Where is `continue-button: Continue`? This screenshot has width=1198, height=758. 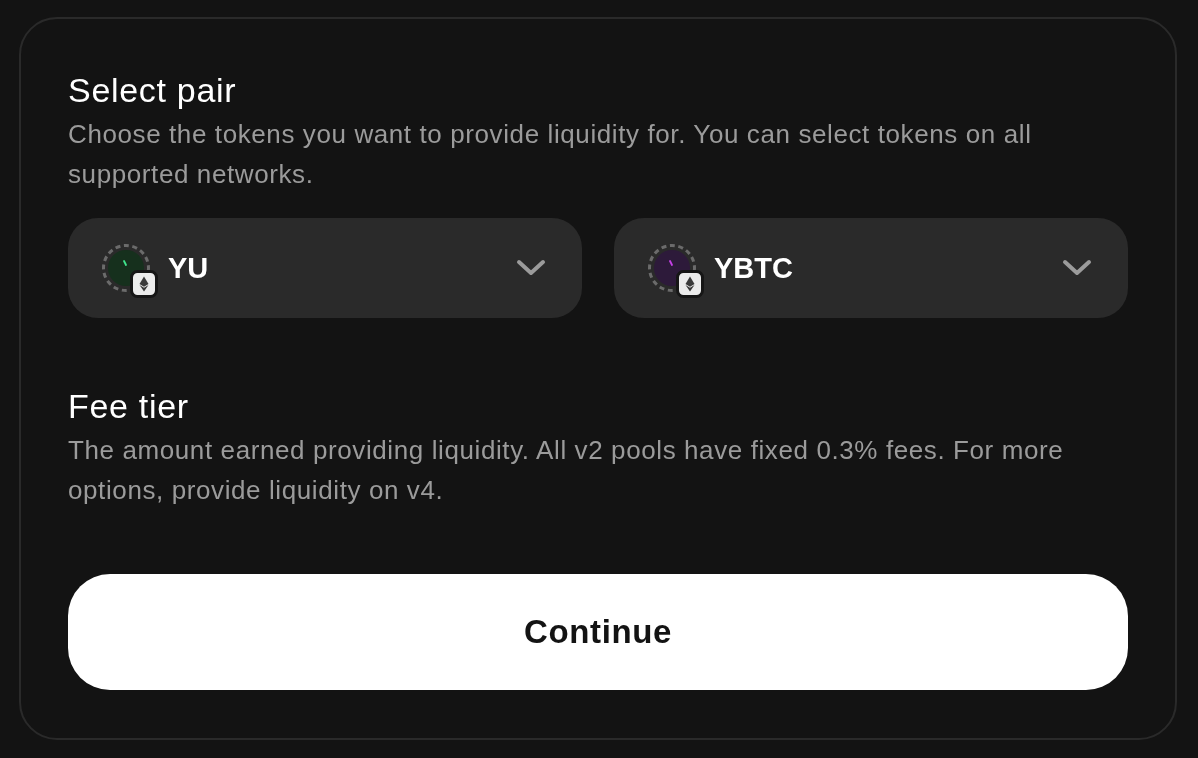
continue-button: Continue is located at coordinates (598, 632).